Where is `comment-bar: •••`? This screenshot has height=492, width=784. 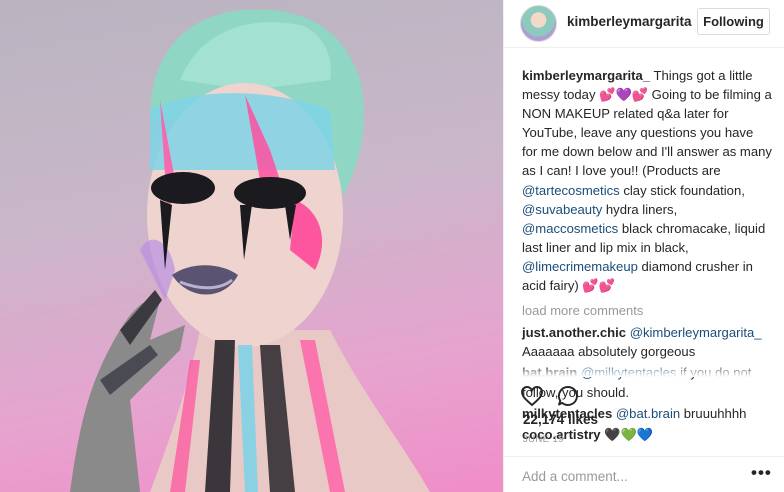
comment-bar: ••• is located at coordinates (644, 474).